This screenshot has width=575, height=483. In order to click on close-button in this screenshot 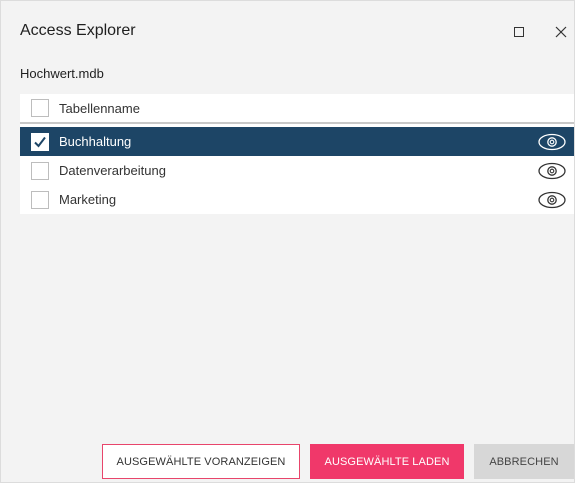, I will do `click(561, 32)`.